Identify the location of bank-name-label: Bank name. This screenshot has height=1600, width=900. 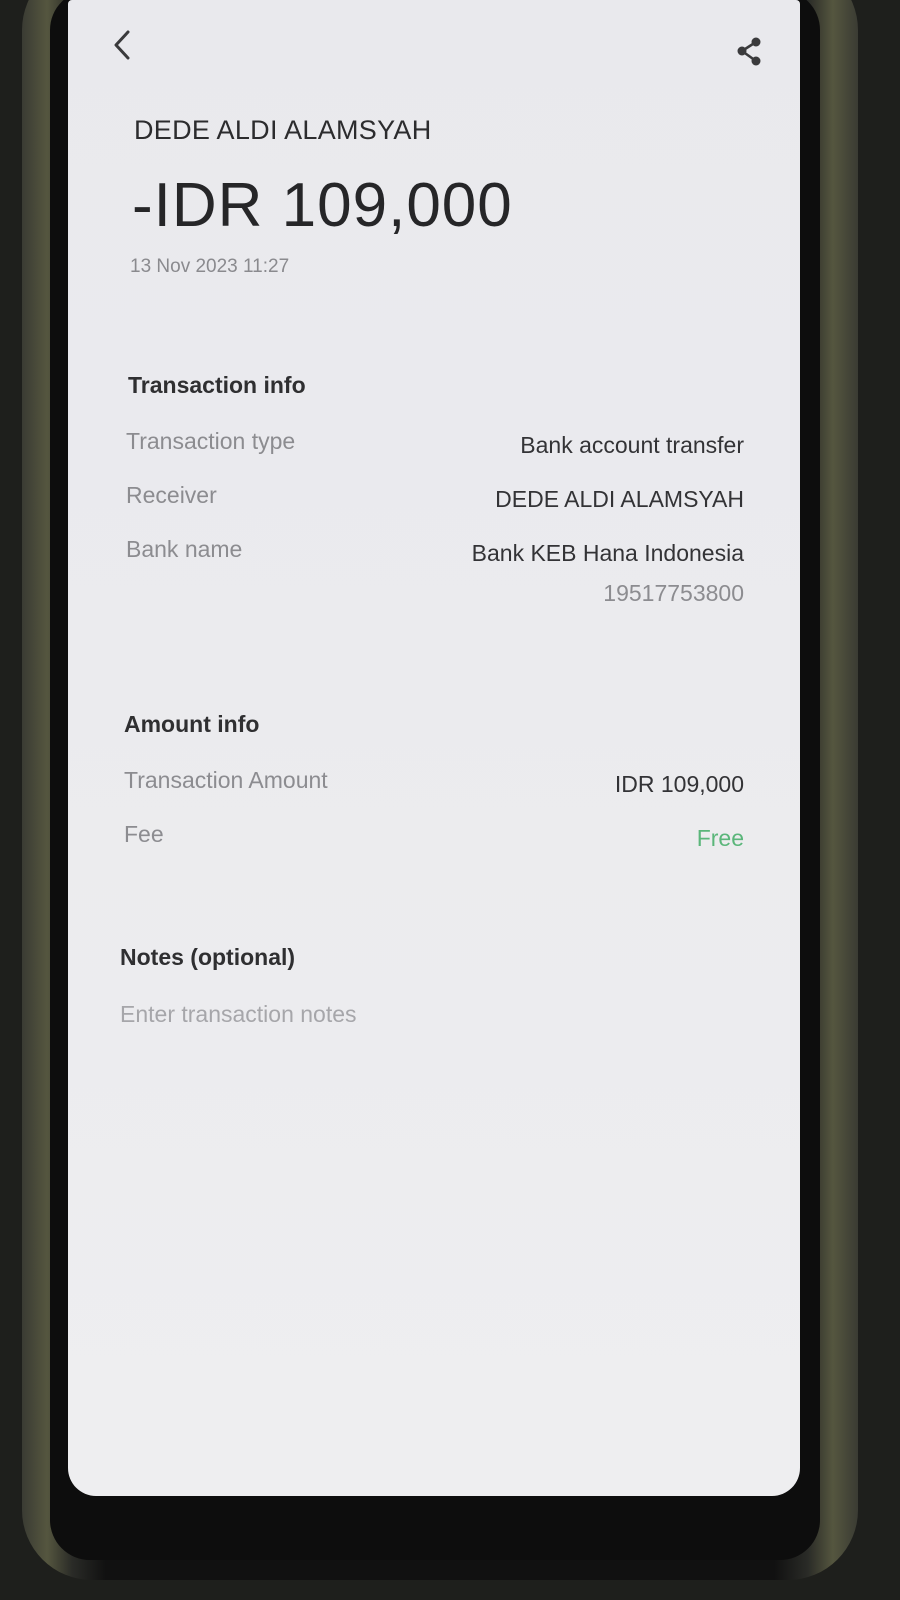
(184, 549).